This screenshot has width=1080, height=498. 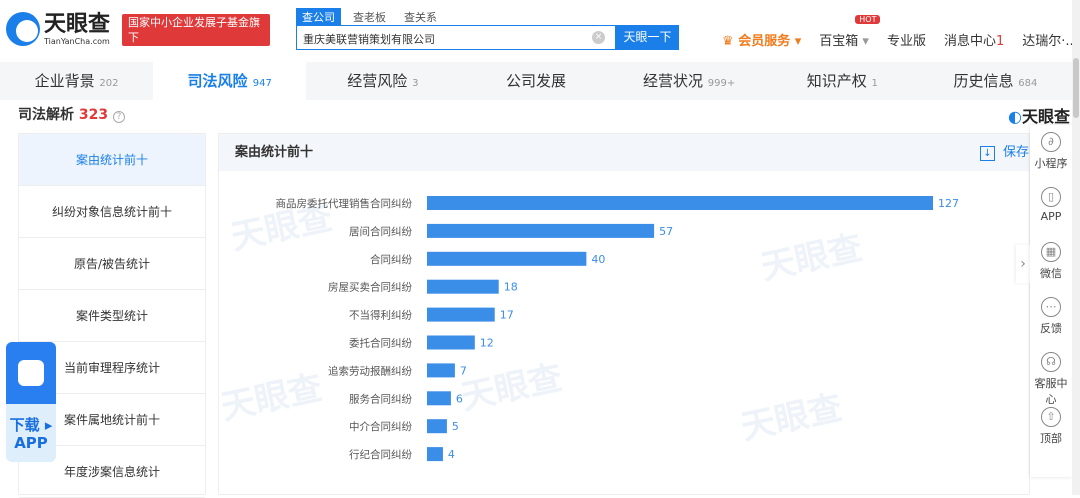 What do you see at coordinates (1051, 362) in the screenshot?
I see `headset-icon: ☊` at bounding box center [1051, 362].